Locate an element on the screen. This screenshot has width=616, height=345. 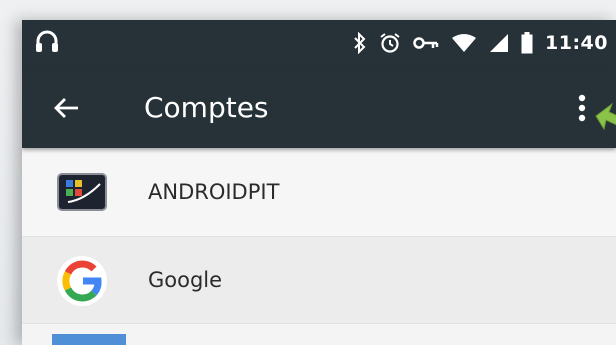
arrow-back-icon is located at coordinates (66, 108).